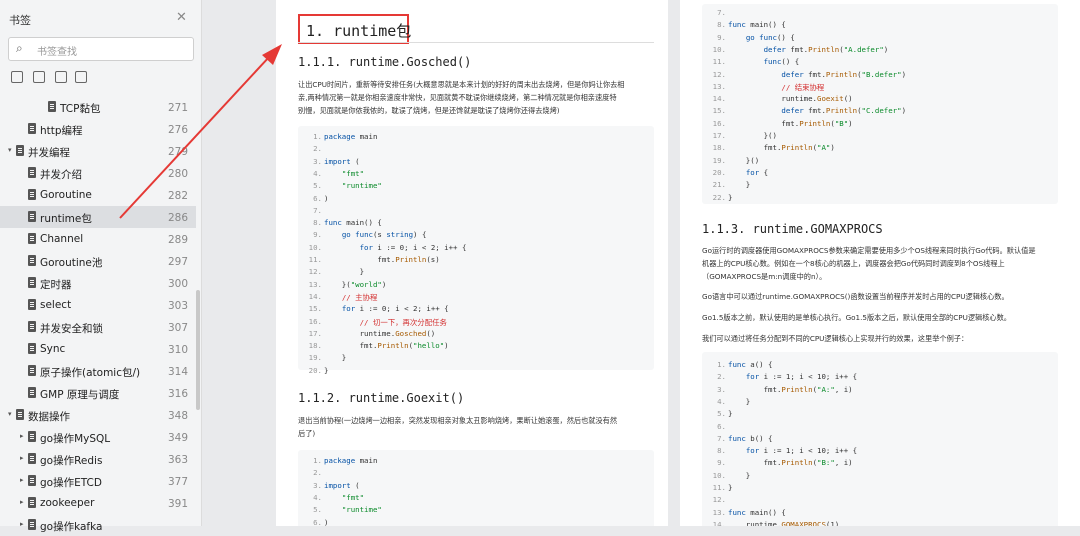  I want to click on annotation-arrow, so click(200, 131).